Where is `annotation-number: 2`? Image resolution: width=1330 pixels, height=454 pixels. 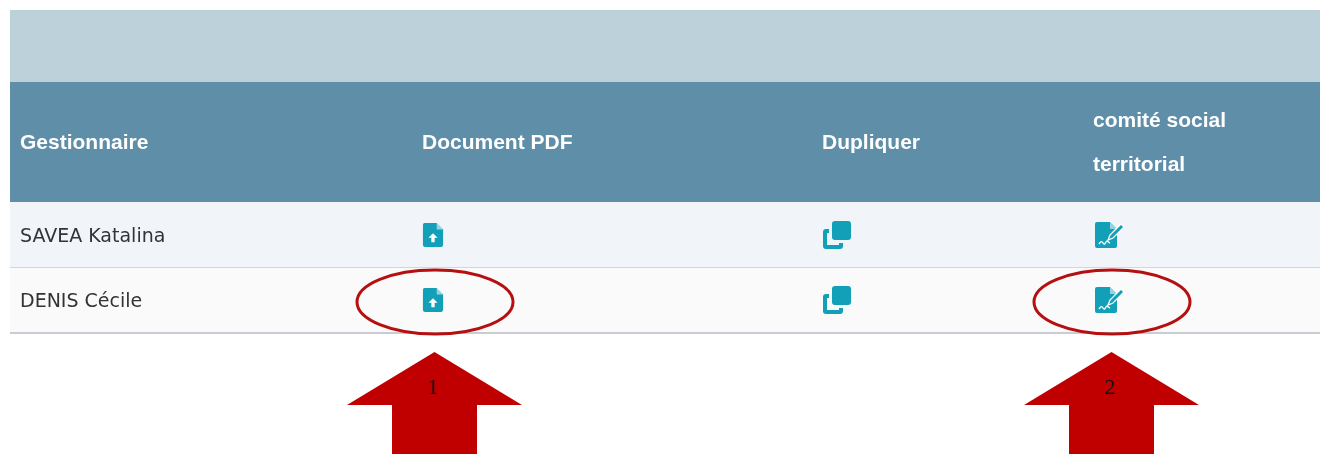 annotation-number: 2 is located at coordinates (1110, 387).